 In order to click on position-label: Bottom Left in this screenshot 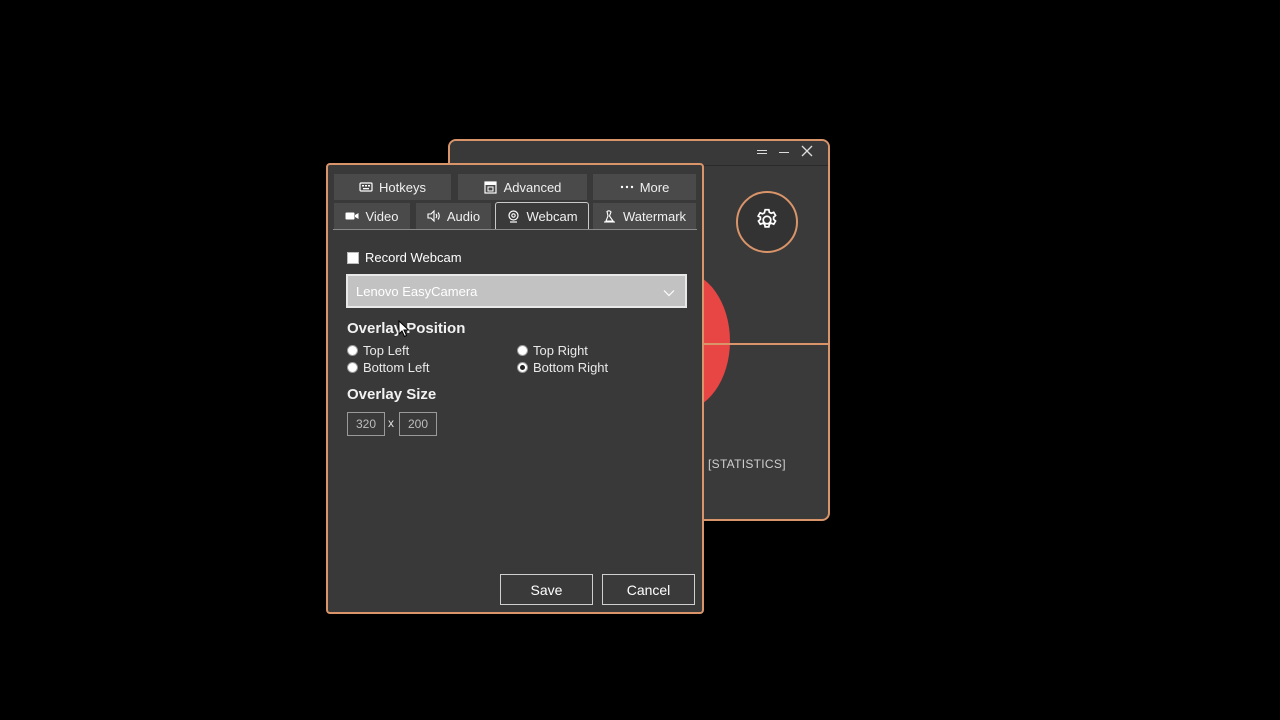, I will do `click(396, 367)`.